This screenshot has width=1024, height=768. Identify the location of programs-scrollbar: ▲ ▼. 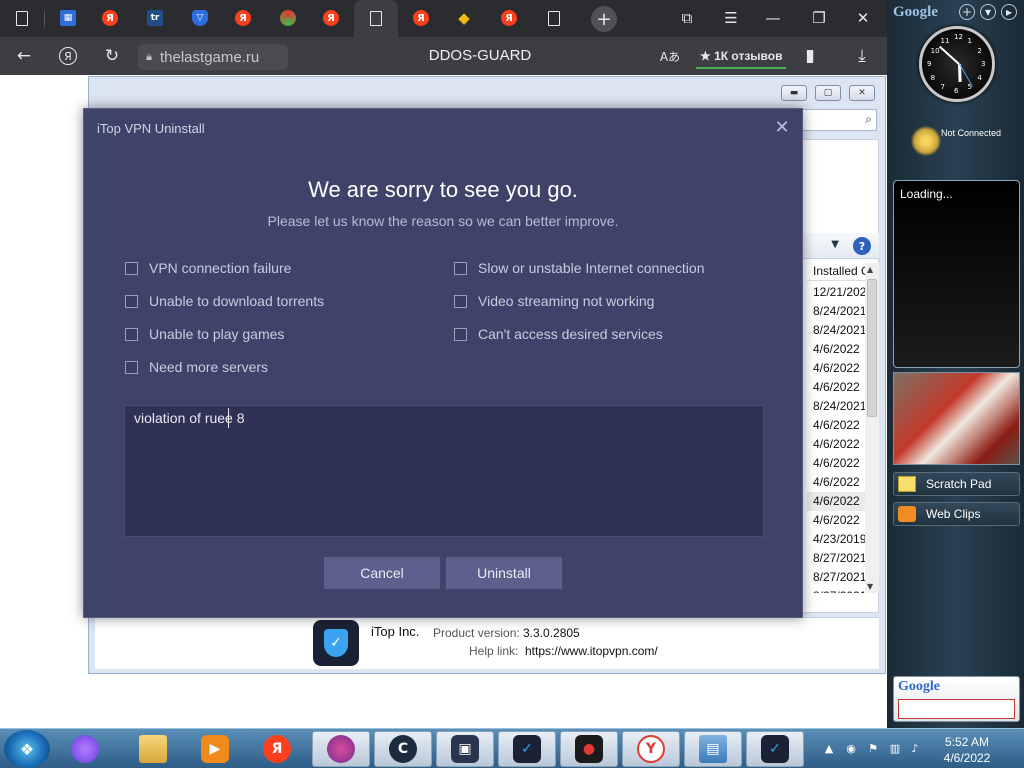
(872, 428).